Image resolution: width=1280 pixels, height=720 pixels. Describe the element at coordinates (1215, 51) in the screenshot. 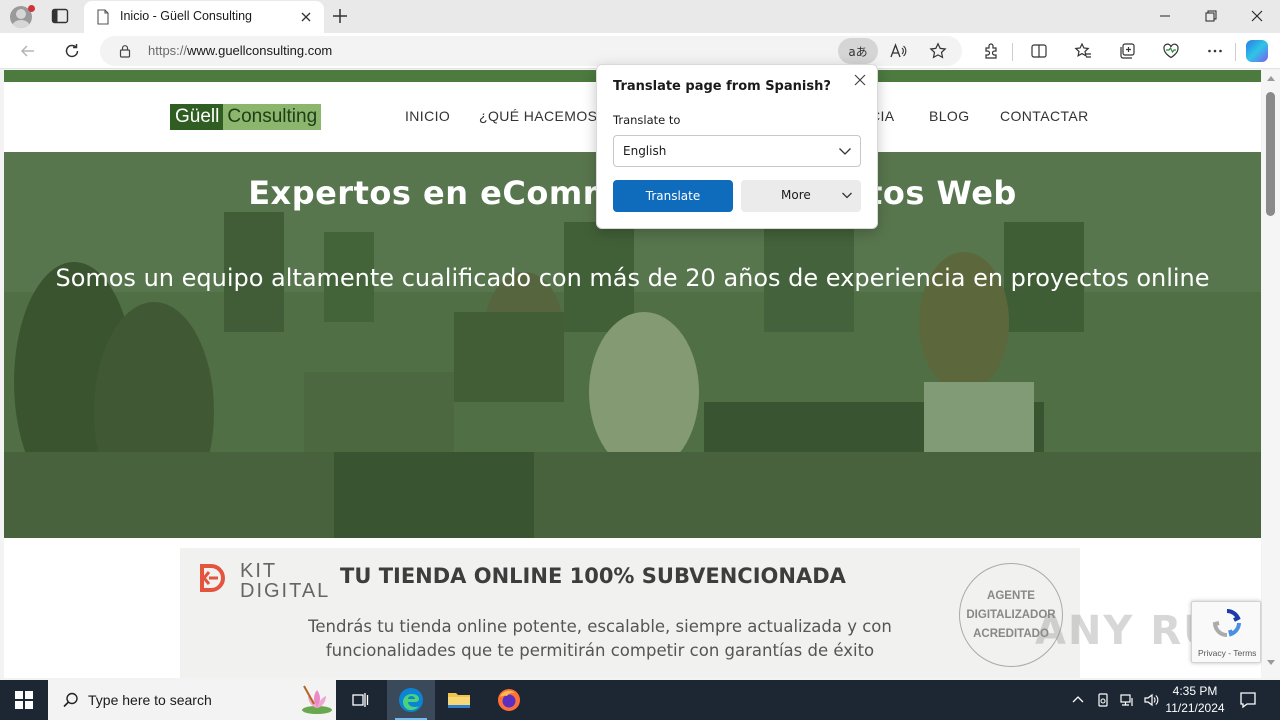

I see `settings-more-icon` at that location.